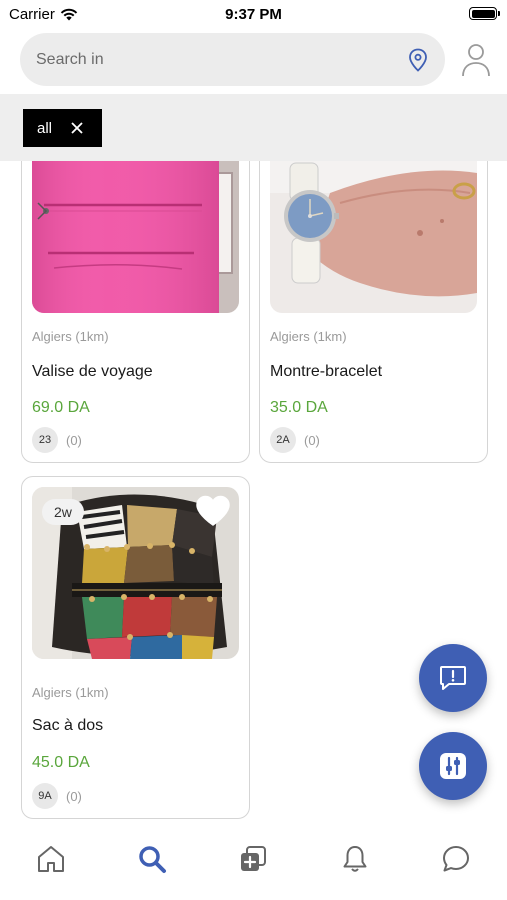  I want to click on bell-icon, so click(355, 858).